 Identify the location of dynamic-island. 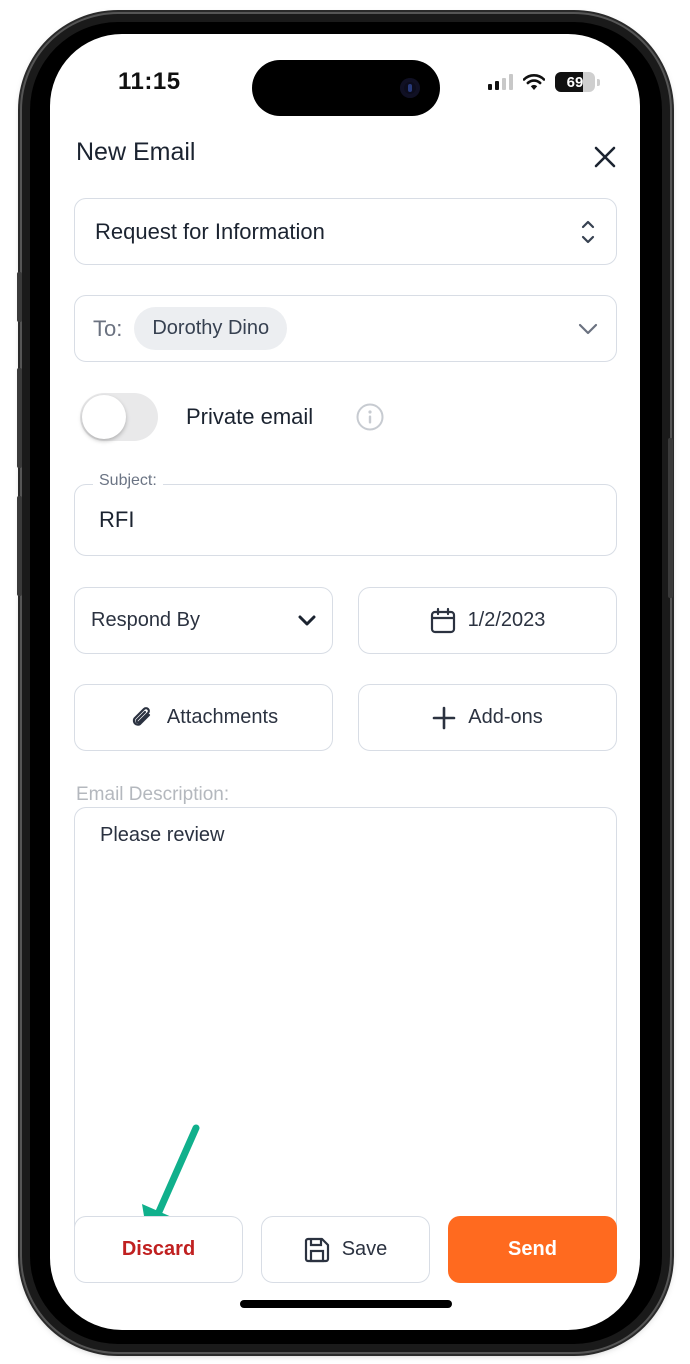
(346, 88).